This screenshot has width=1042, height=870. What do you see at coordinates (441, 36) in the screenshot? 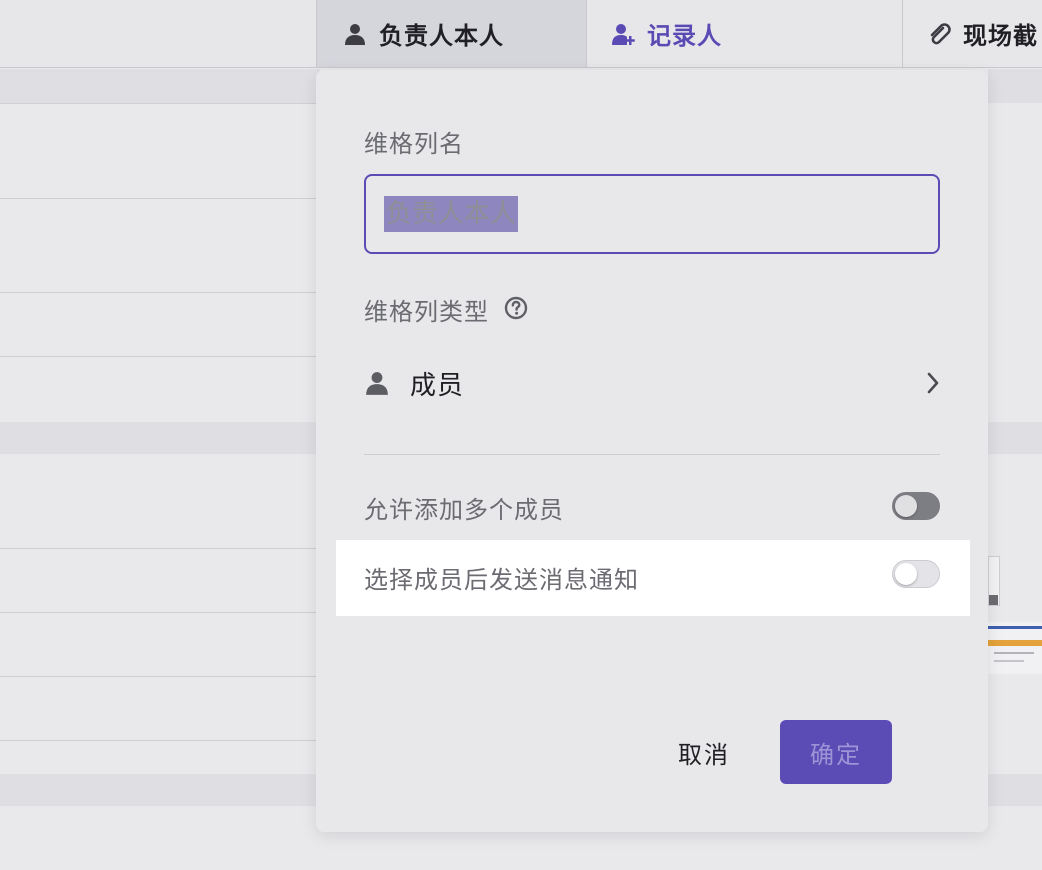
I see `column-header-label: 负责人本人` at bounding box center [441, 36].